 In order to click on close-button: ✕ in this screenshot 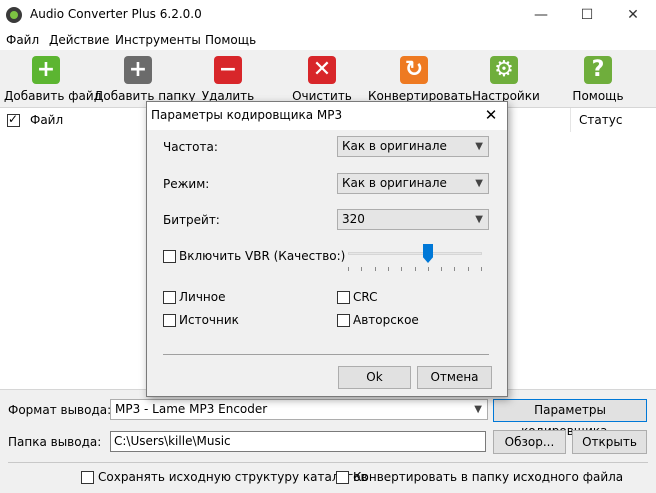, I will do `click(633, 15)`.